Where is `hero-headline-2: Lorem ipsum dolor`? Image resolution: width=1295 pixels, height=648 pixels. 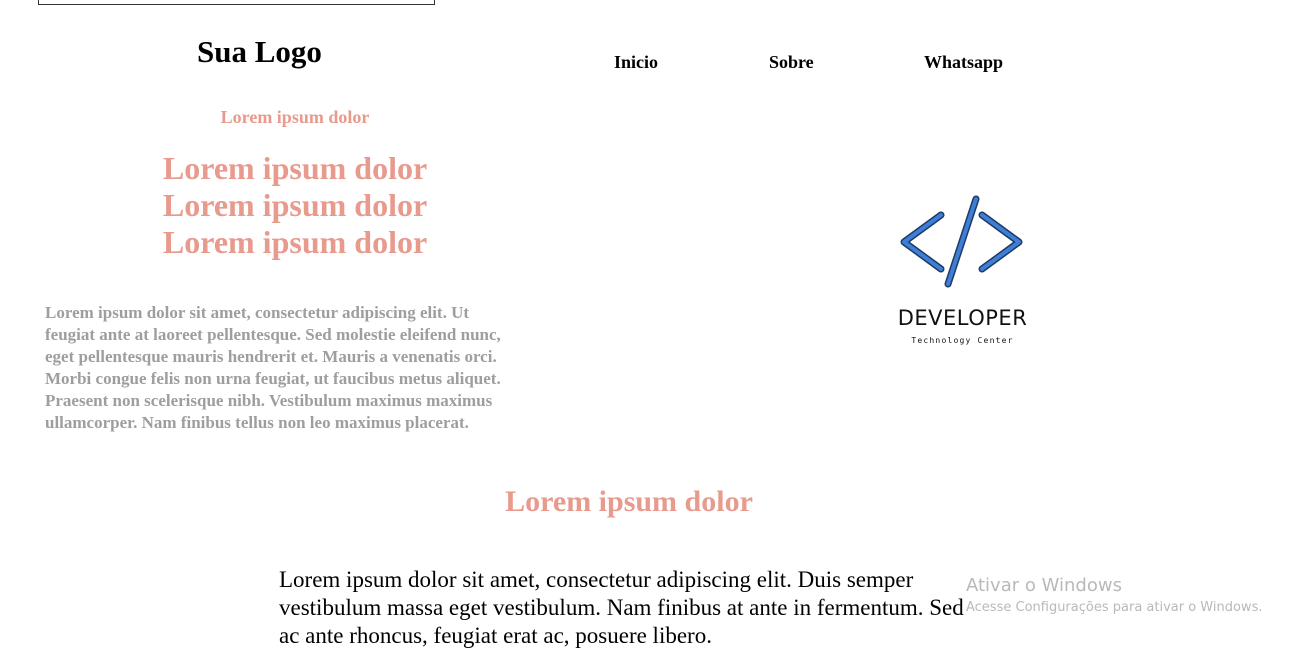
hero-headline-2: Lorem ipsum dolor is located at coordinates (295, 205).